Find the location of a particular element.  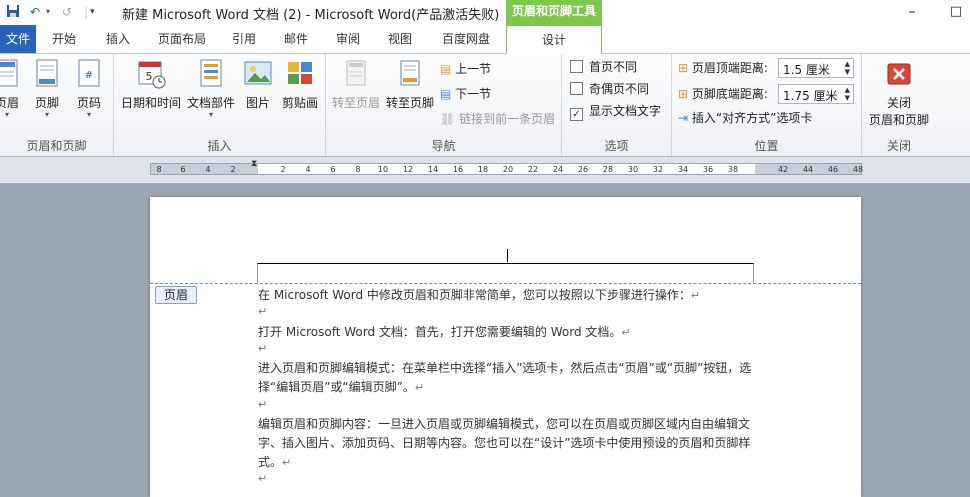

group-header-footer: 页眉 ▾ 页脚 ▾ # 页码 ▾ 页眉和页脚 is located at coordinates (57, 105).